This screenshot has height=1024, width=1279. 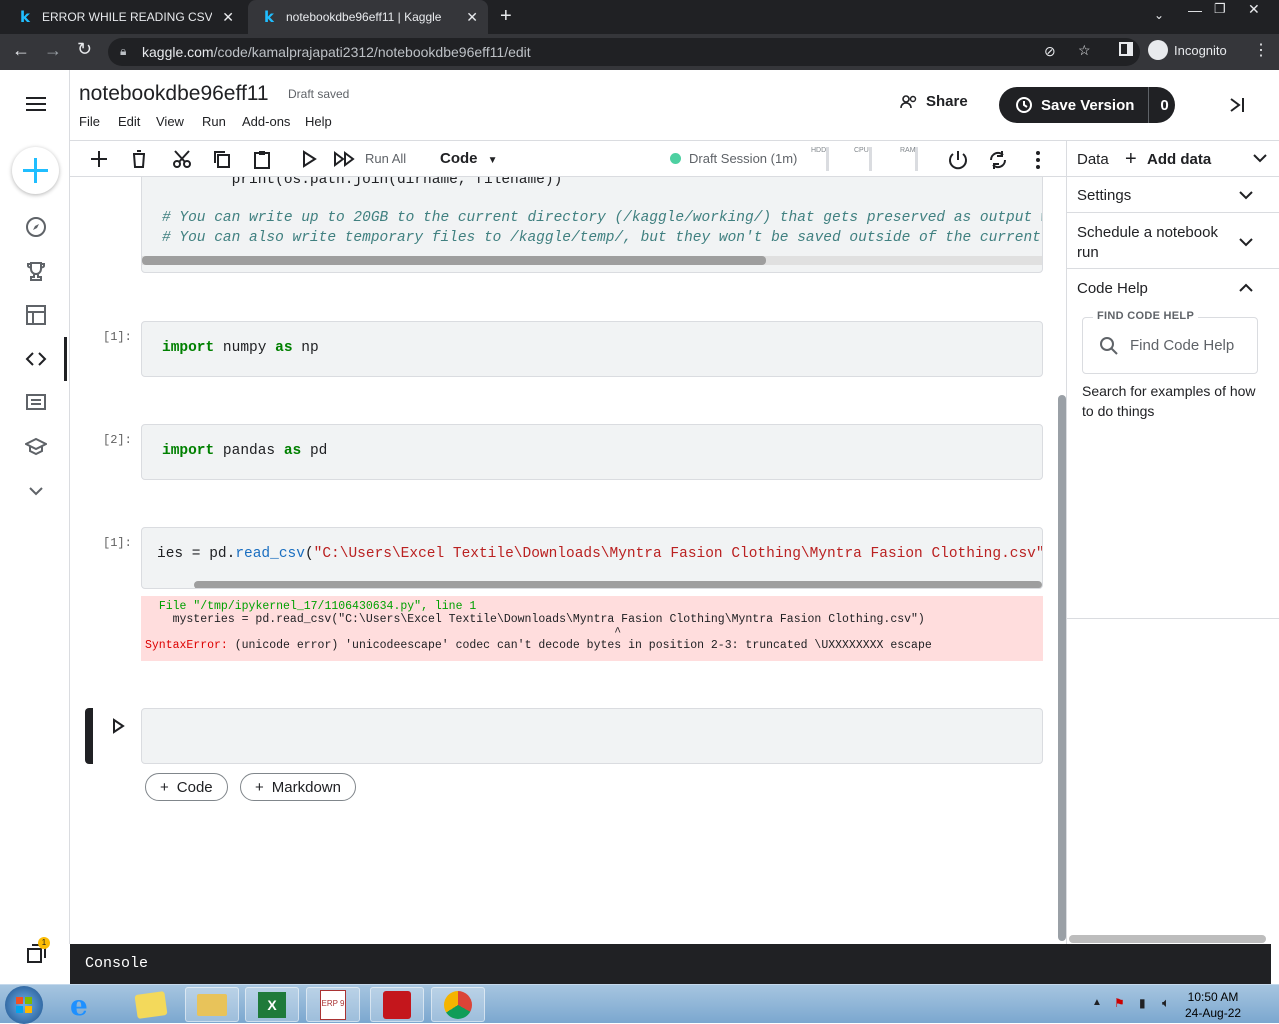 I want to click on browser-tab-notebook: k notebookdbe96eff11 | Kaggle ✕, so click(x=368, y=17).